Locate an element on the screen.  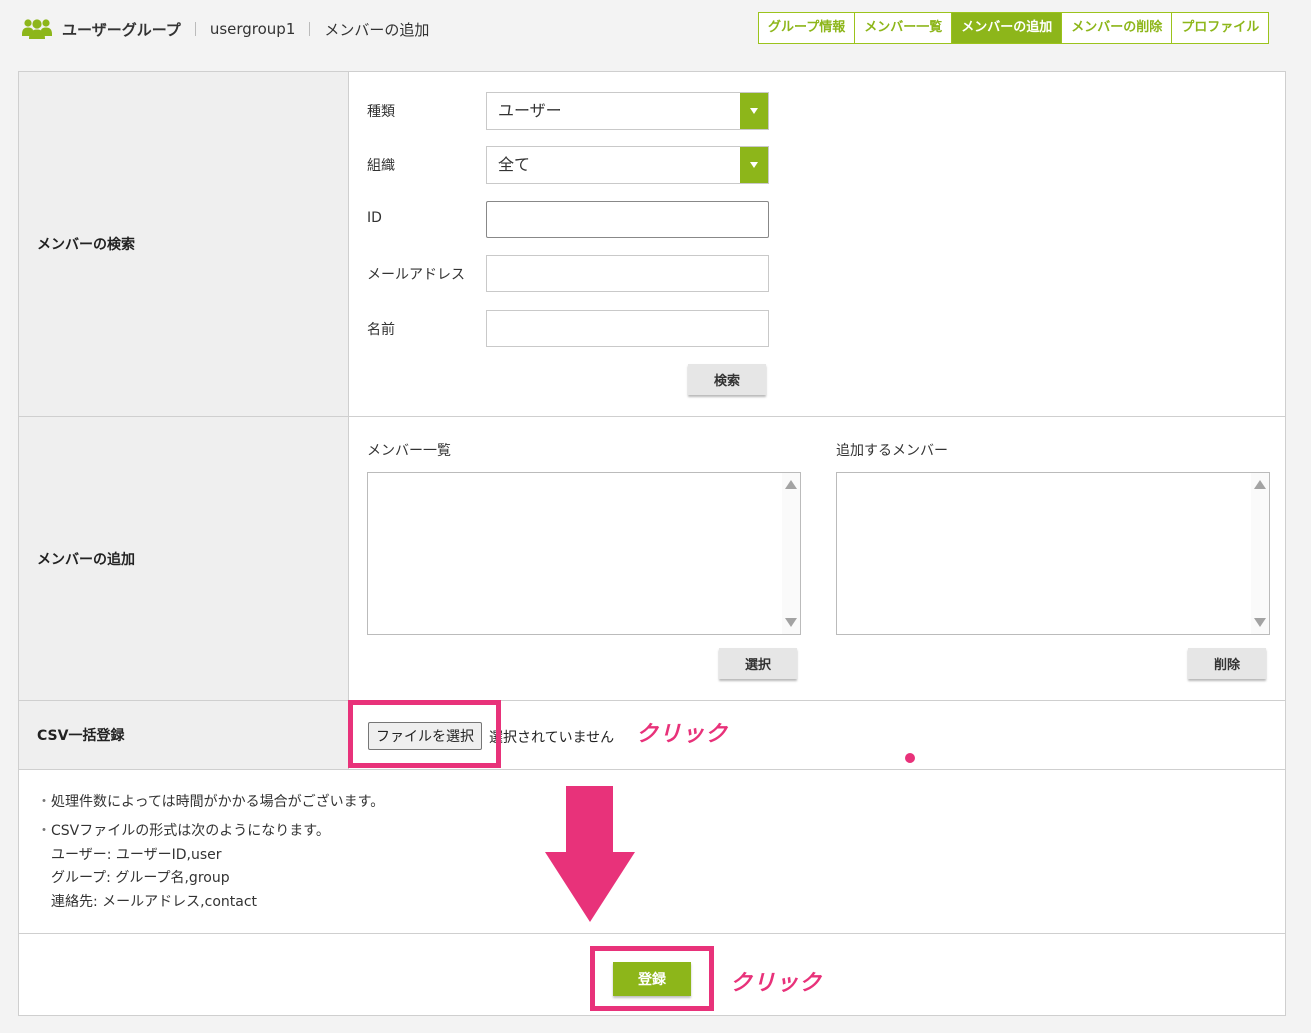
annotation-dot is located at coordinates (910, 758).